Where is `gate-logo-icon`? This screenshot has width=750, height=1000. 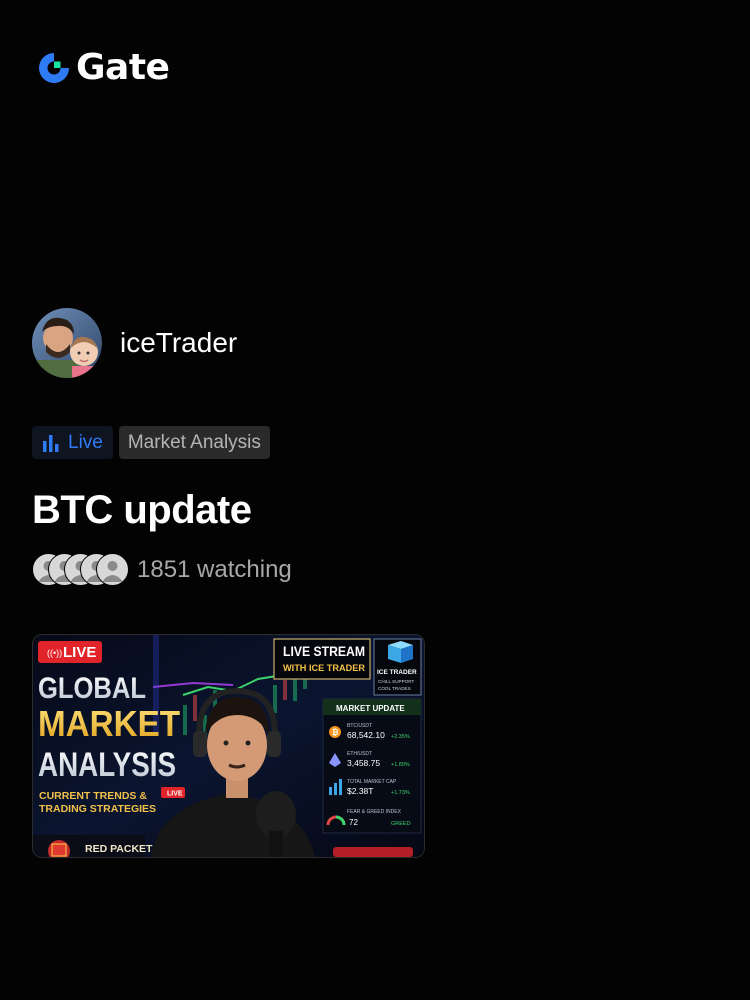 gate-logo-icon is located at coordinates (54, 68).